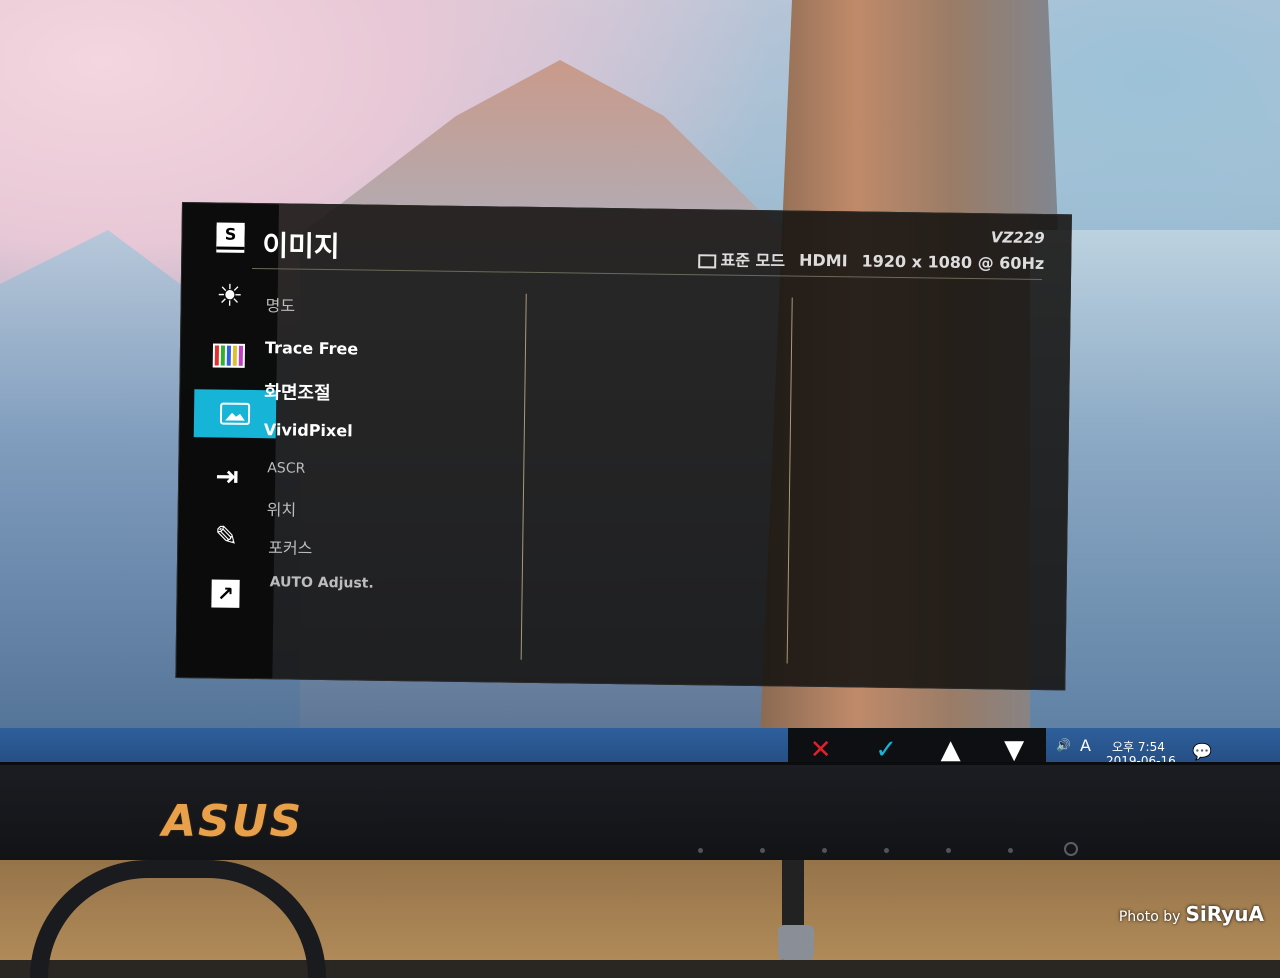 The height and width of the screenshot is (978, 1280). What do you see at coordinates (1138, 746) in the screenshot?
I see `clock-time: 오후 7:54` at bounding box center [1138, 746].